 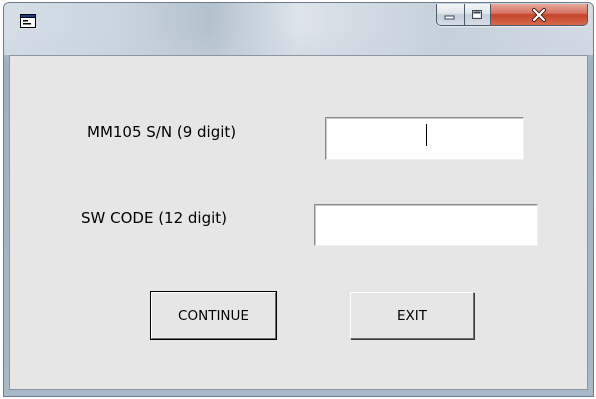 I want to click on close-icon, so click(x=539, y=14).